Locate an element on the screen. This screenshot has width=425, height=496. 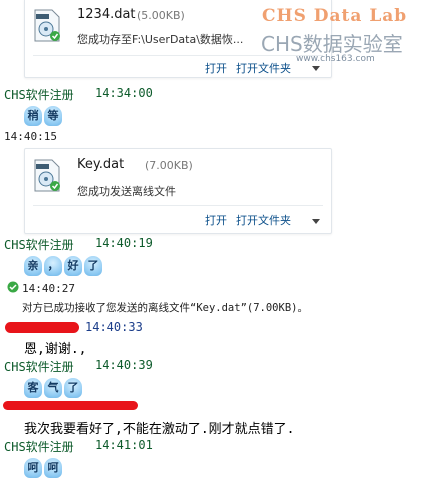
emoticon-char: 气 is located at coordinates (53, 388).